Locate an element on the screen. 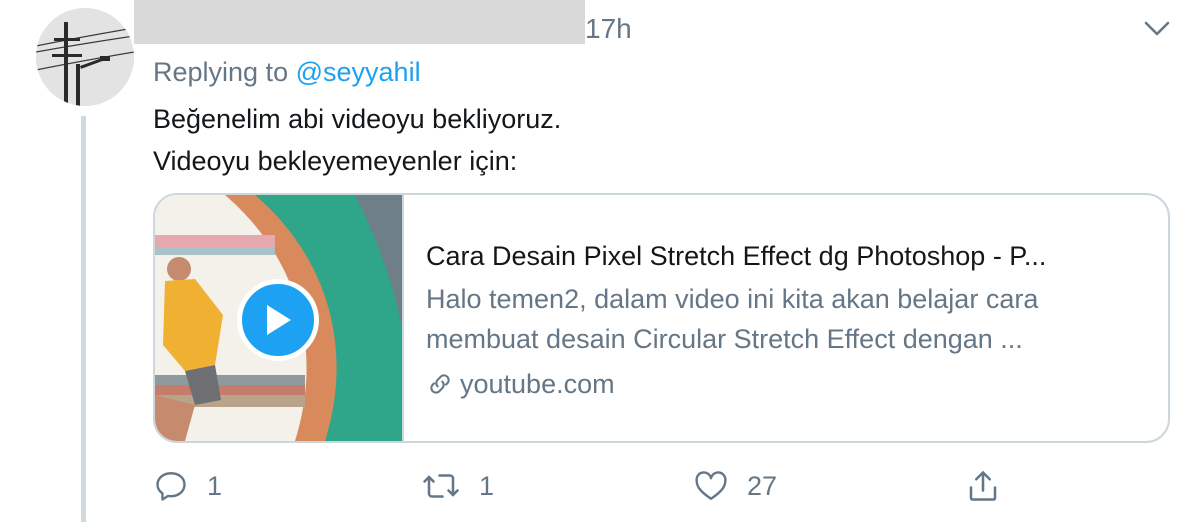  video-thumbnail is located at coordinates (279, 318).